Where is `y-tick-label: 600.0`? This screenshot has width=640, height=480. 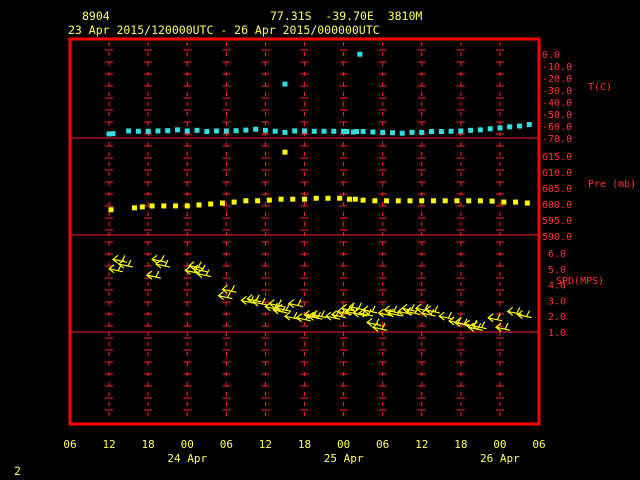
y-tick-label: 600.0 is located at coordinates (557, 205).